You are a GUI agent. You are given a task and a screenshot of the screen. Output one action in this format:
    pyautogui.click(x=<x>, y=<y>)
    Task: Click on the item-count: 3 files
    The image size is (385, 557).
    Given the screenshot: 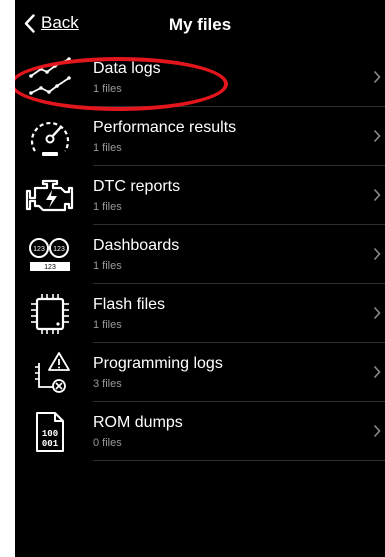 What is the action you would take?
    pyautogui.click(x=107, y=384)
    